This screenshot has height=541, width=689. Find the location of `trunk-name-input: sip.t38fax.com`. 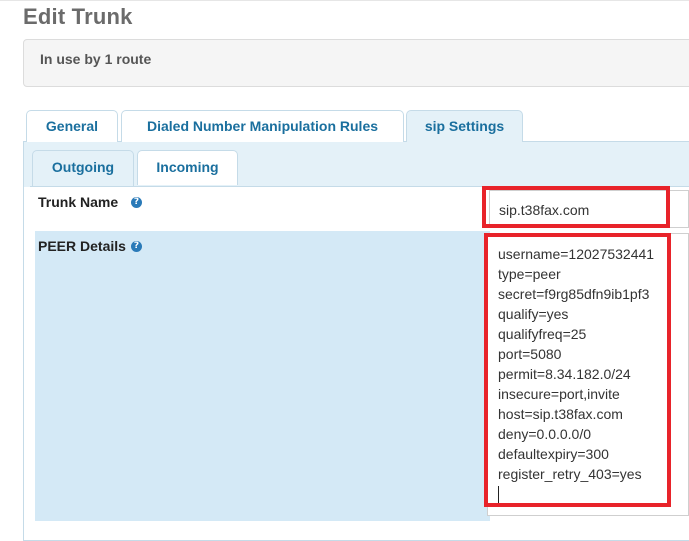

trunk-name-input: sip.t38fax.com is located at coordinates (589, 209).